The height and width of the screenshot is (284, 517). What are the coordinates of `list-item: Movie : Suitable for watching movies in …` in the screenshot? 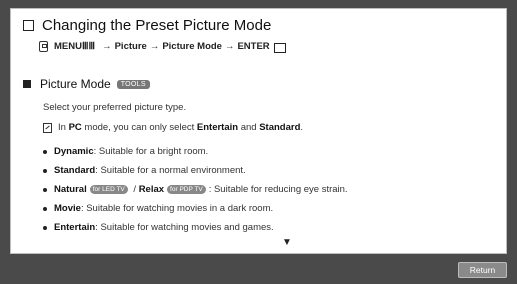 It's located at (195, 208).